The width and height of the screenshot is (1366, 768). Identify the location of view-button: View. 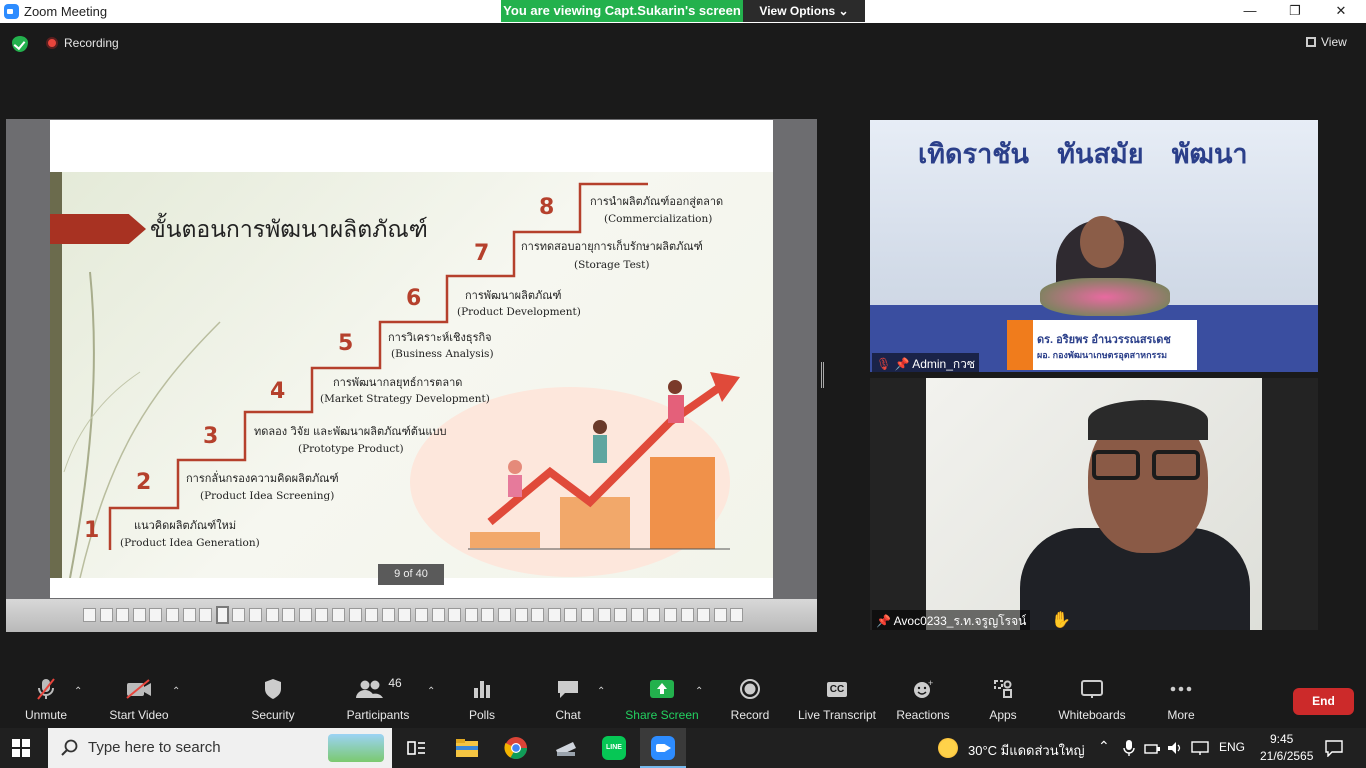
(1326, 42).